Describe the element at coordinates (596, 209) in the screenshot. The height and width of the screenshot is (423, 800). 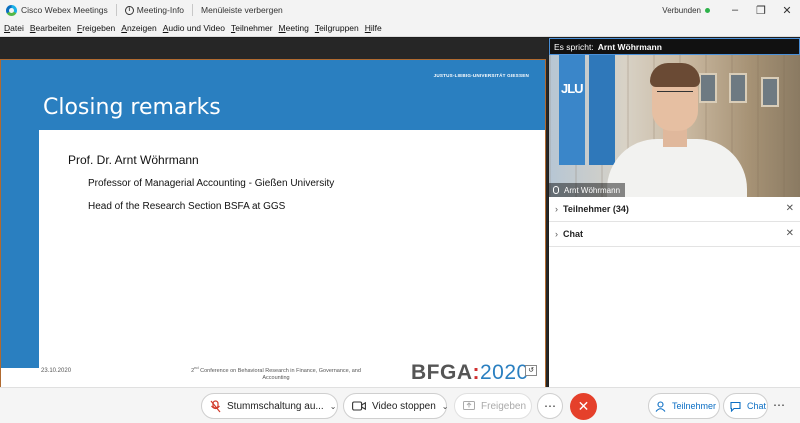
I see `participants-panel-label: Teilnehmer (34)` at that location.